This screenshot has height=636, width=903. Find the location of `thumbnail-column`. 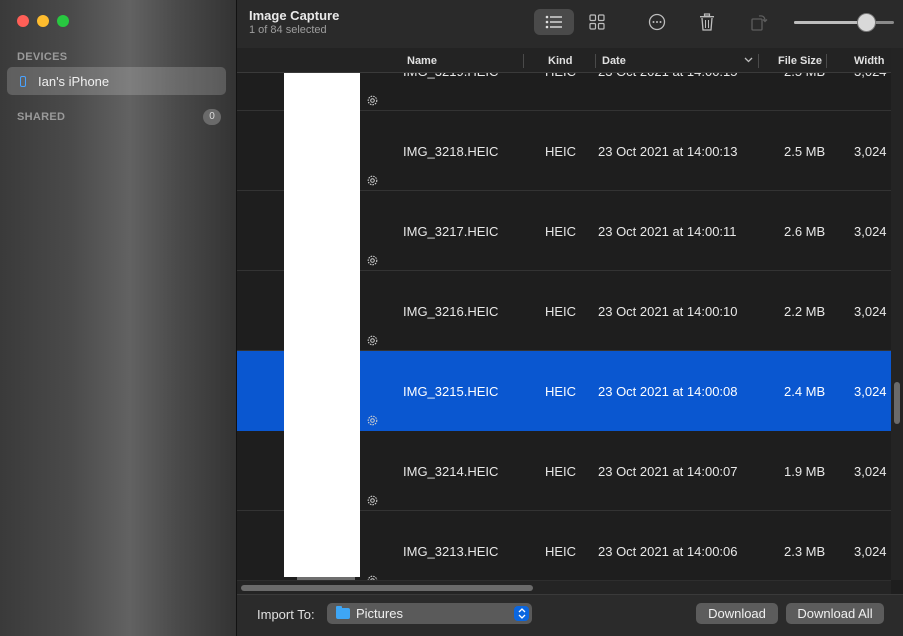

thumbnail-column is located at coordinates (322, 325).